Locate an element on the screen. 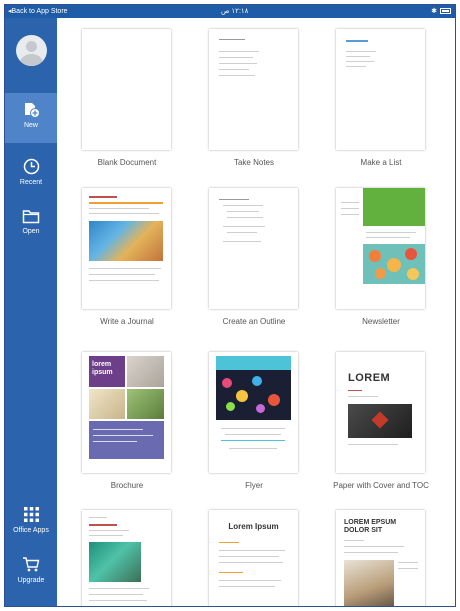  brochure-title: lorem ipsum is located at coordinates (107, 371).